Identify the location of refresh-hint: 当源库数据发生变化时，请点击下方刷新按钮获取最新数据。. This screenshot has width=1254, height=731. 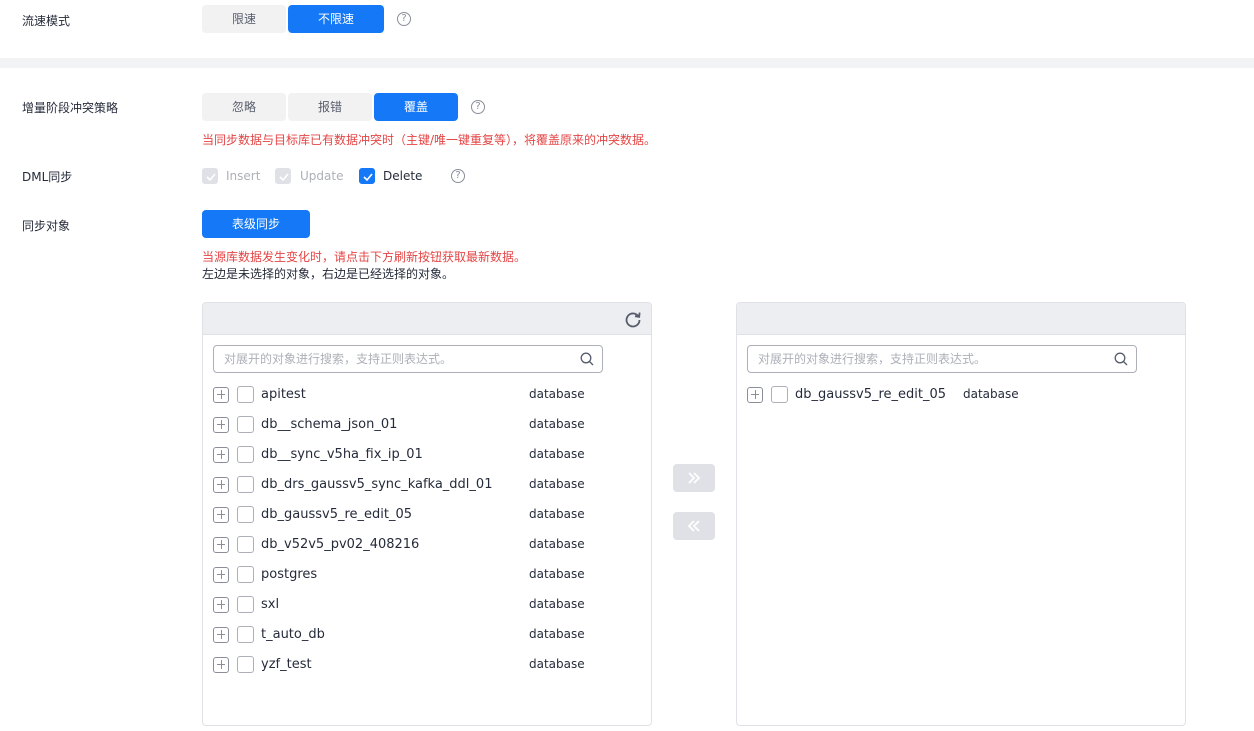
(364, 257).